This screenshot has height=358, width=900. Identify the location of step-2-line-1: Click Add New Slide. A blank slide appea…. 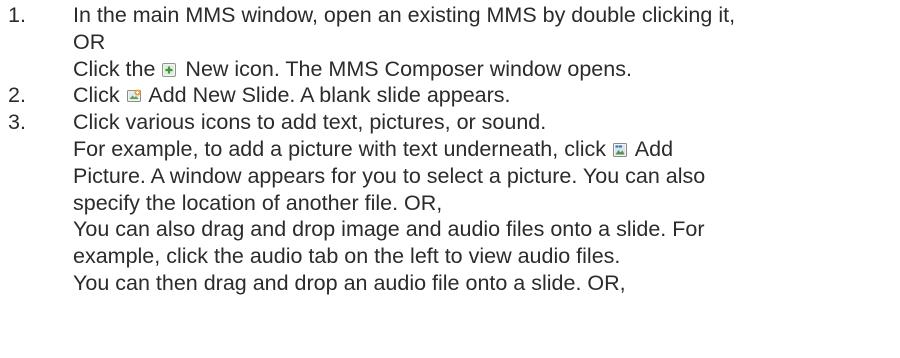
(483, 95).